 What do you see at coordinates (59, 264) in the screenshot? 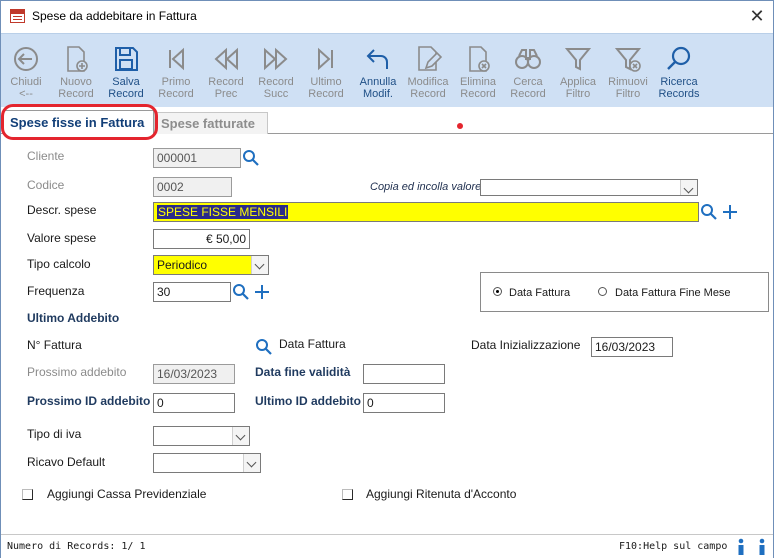
I see `tipo-calcolo-label: Tipo calcolo` at bounding box center [59, 264].